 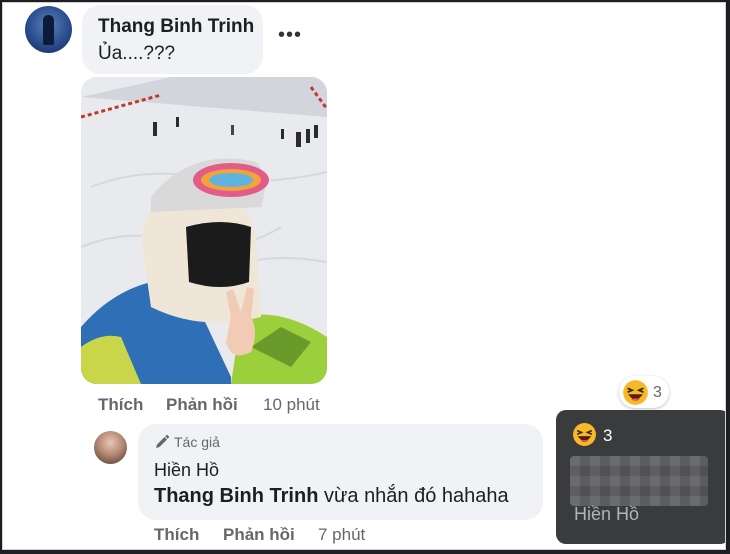 What do you see at coordinates (290, 36) in the screenshot?
I see `more-options-icon: •••` at bounding box center [290, 36].